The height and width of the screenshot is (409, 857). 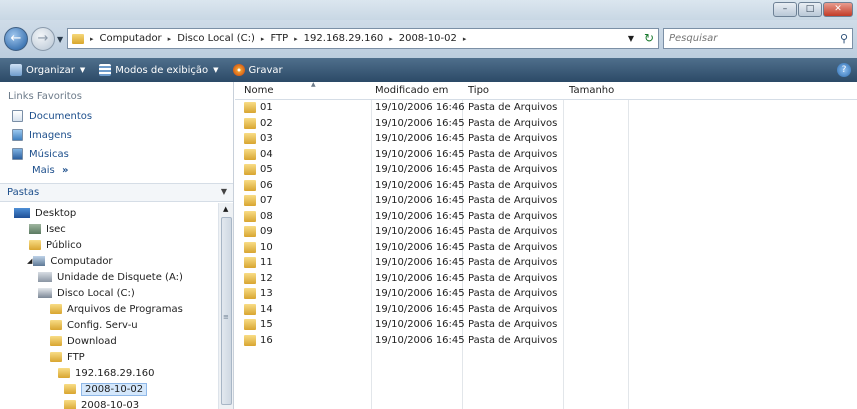 What do you see at coordinates (546, 155) in the screenshot?
I see `file-row: 04 19/10/2006 16:45 Pasta de Arquivos` at bounding box center [546, 155].